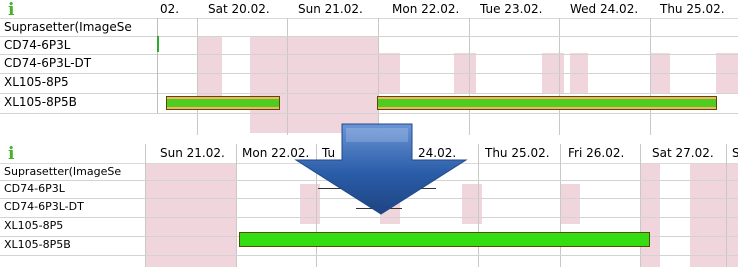  Describe the element at coordinates (170, 9) in the screenshot. I see `day-label: 02.` at that location.